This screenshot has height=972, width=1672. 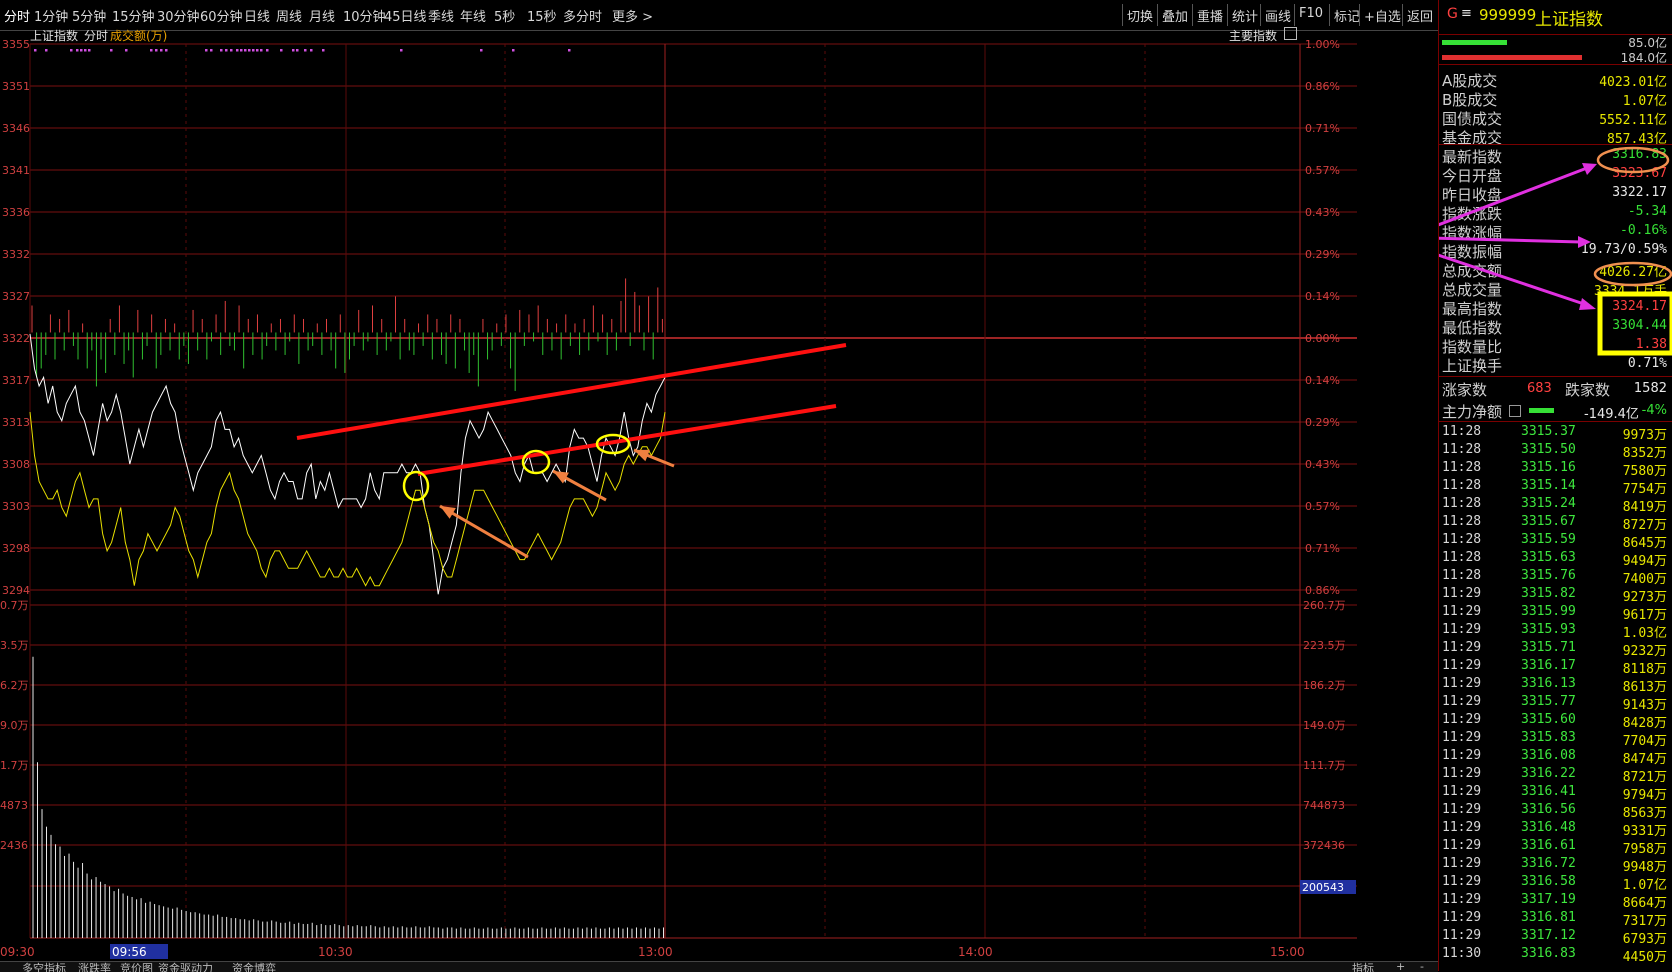 What do you see at coordinates (1644, 101) in the screenshot?
I see `stat-value: 1.07亿` at bounding box center [1644, 101].